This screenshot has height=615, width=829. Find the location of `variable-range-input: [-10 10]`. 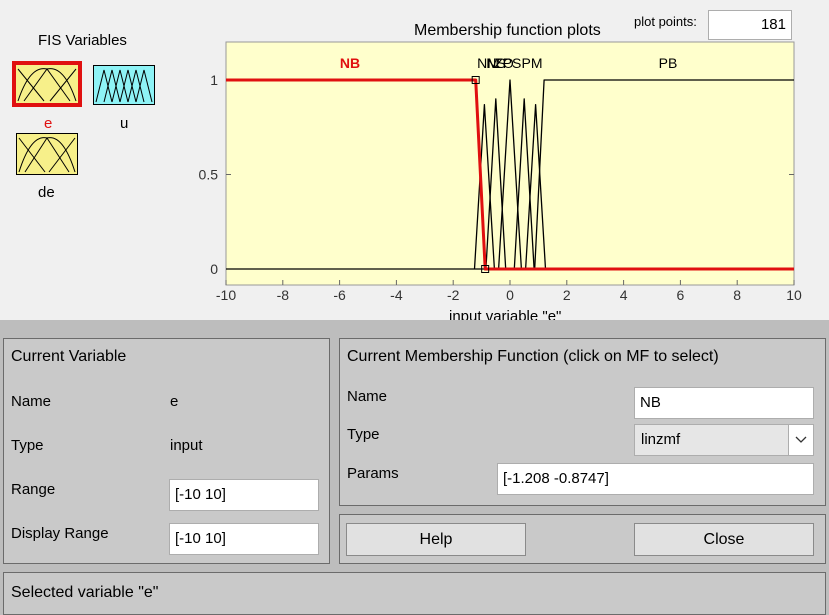

variable-range-input: [-10 10] is located at coordinates (244, 495).